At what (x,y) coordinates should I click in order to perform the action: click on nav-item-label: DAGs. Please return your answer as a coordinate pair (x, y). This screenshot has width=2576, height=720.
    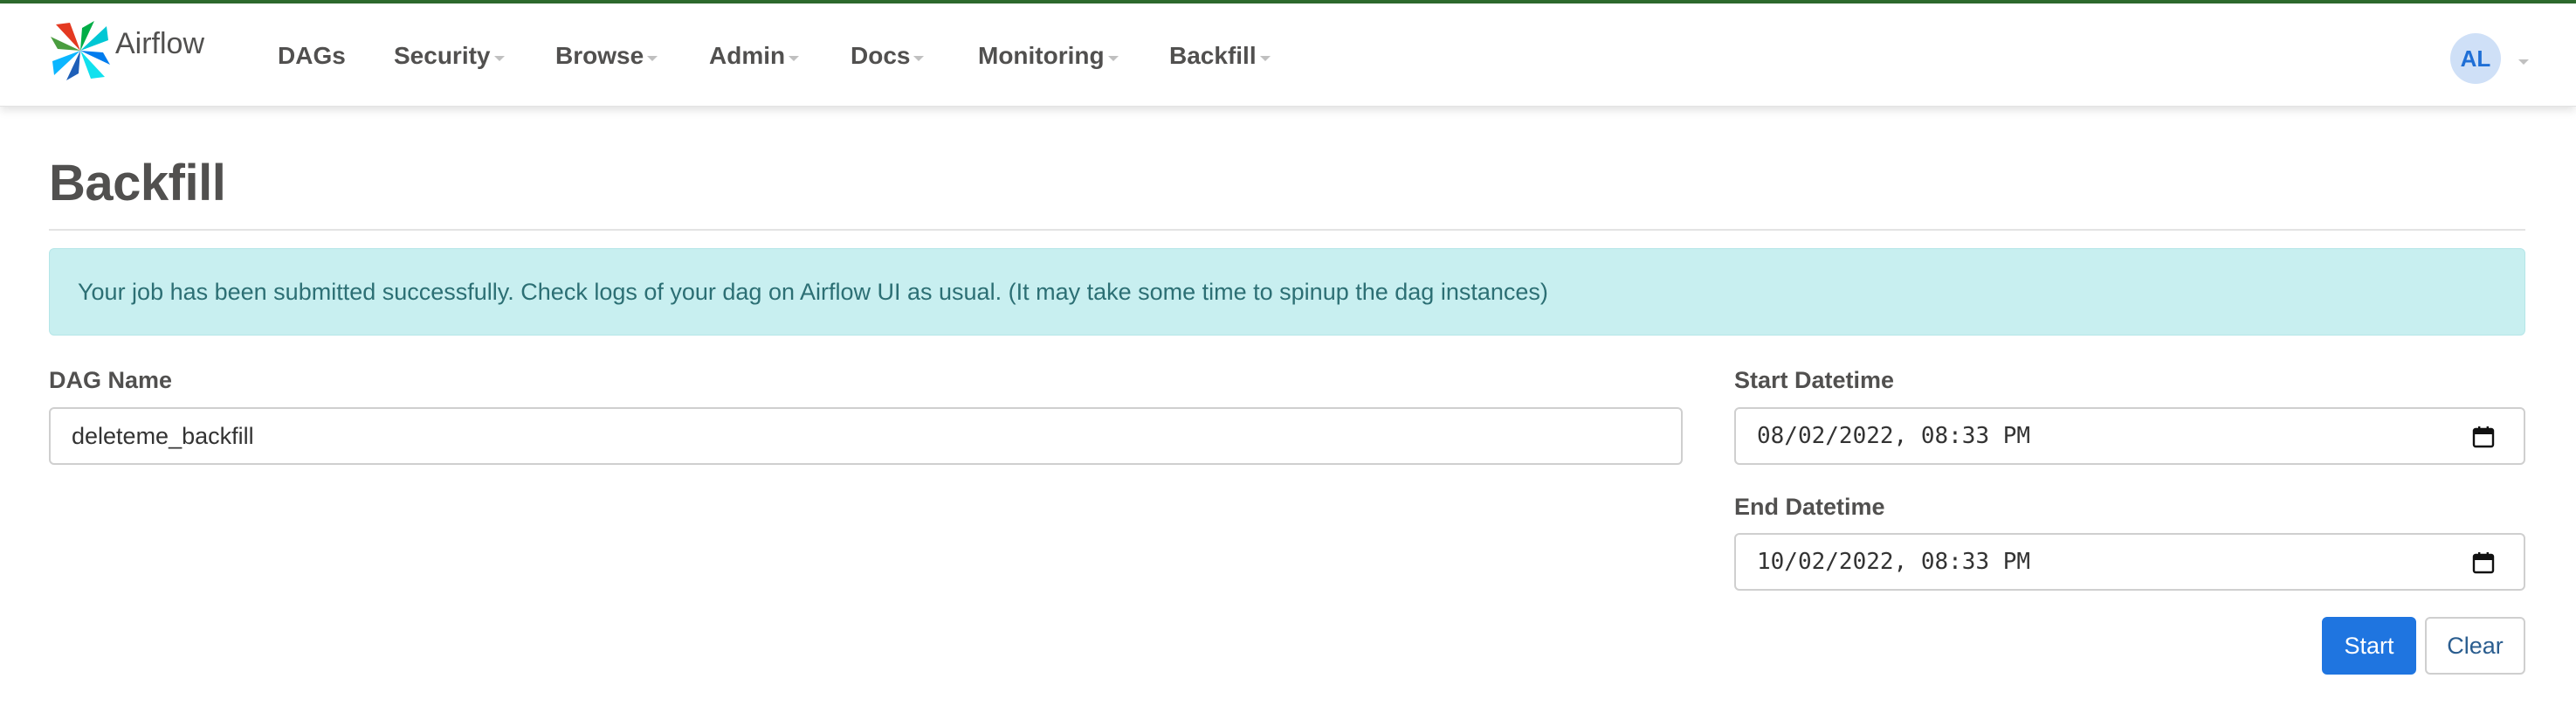
    Looking at the image, I should click on (312, 55).